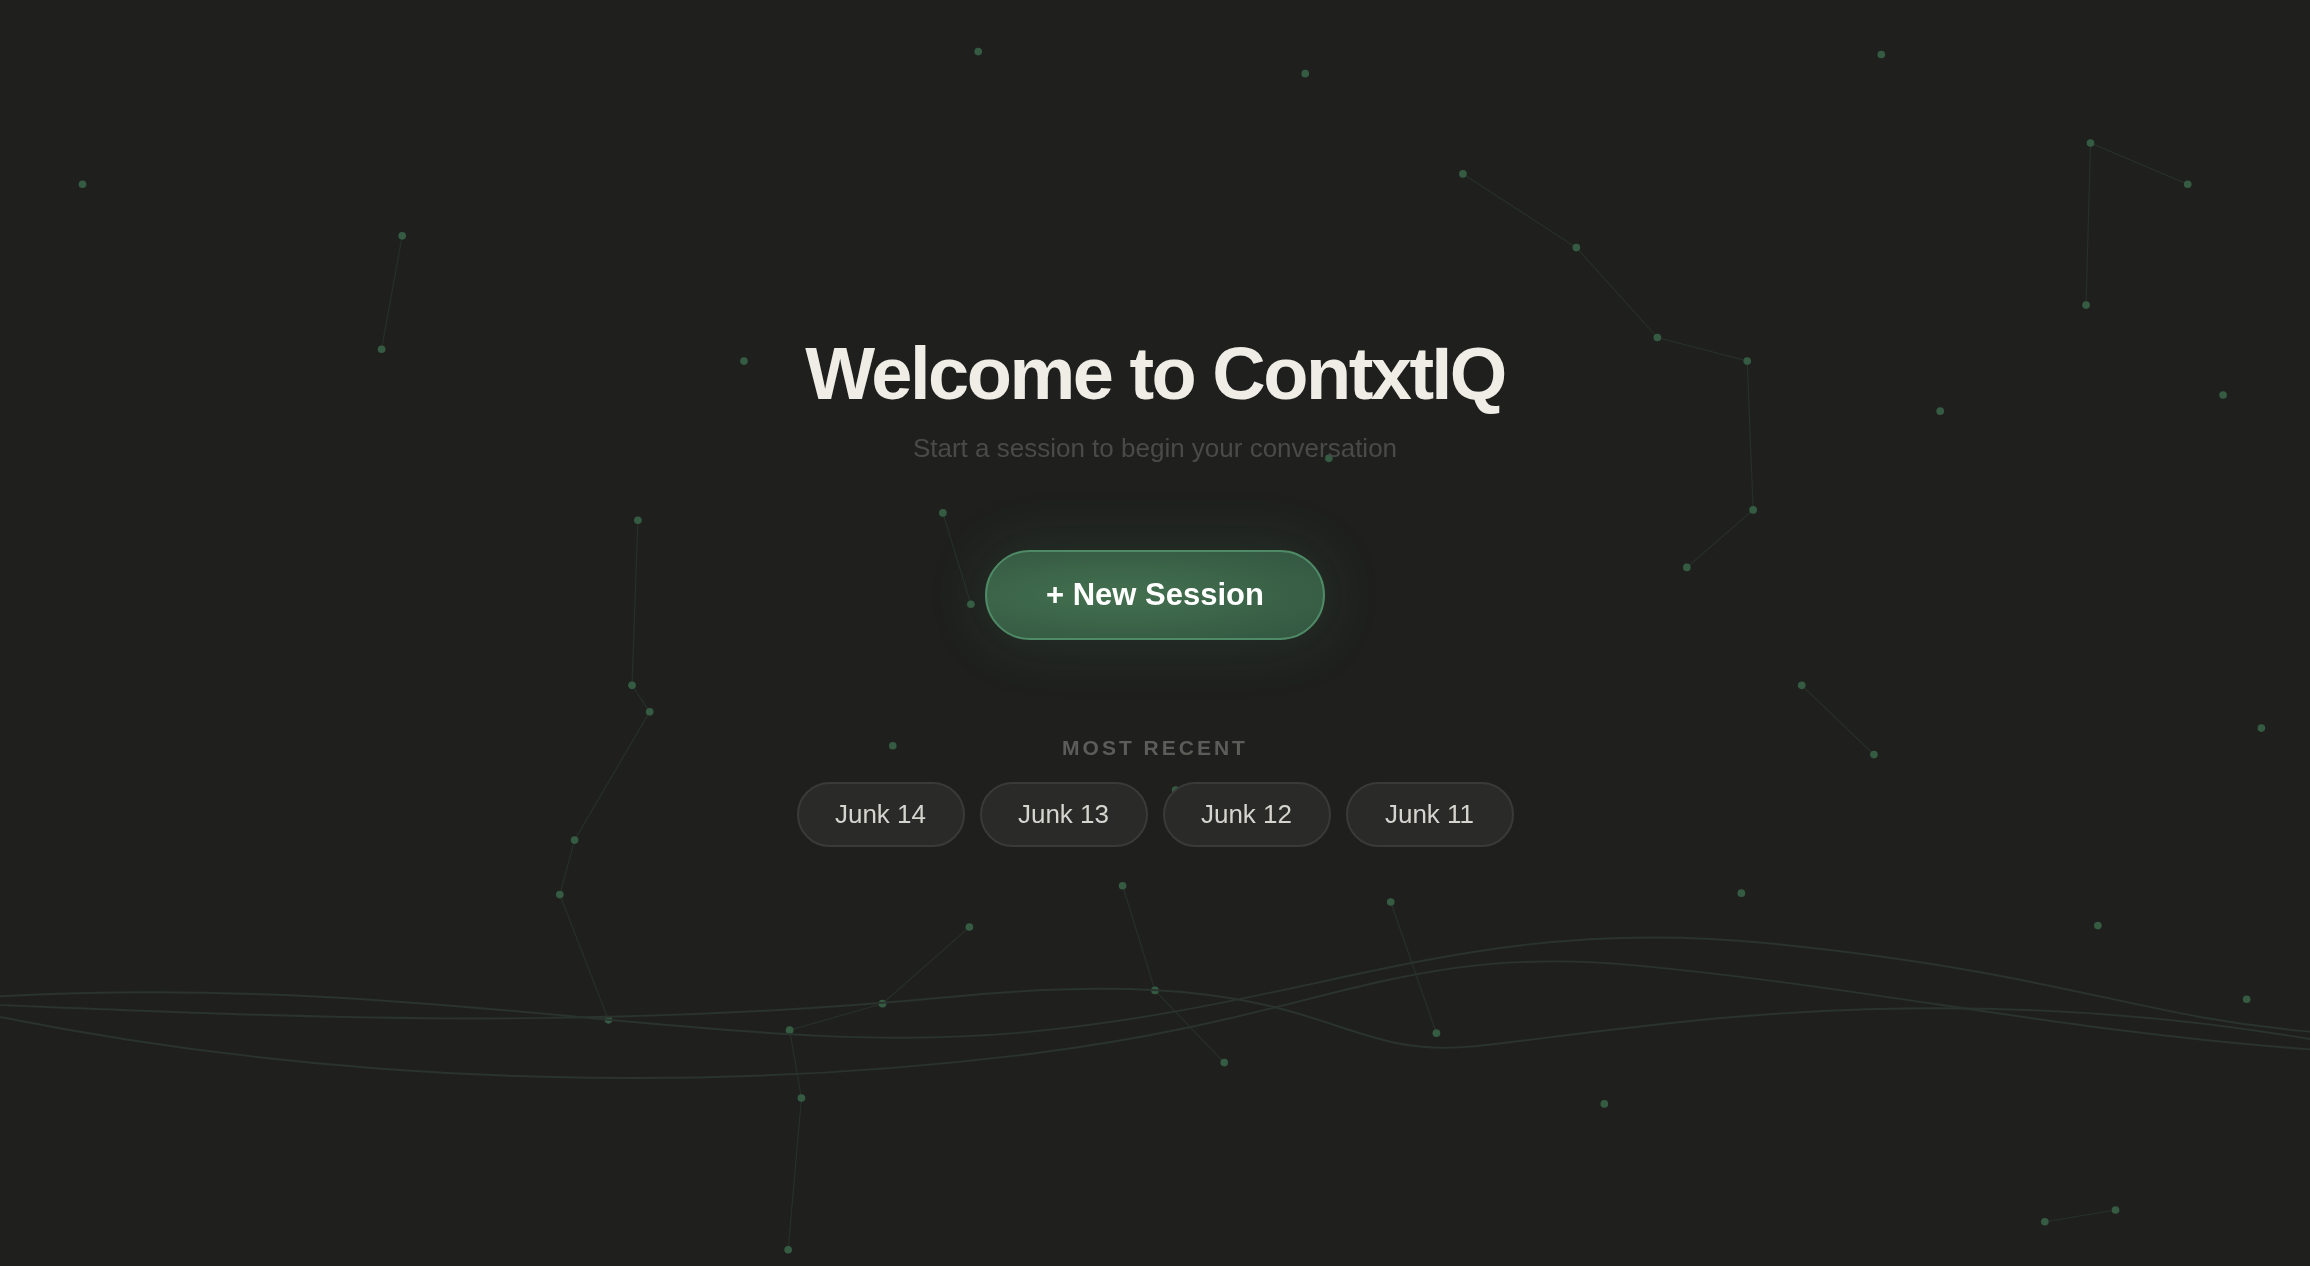  What do you see at coordinates (1246, 814) in the screenshot?
I see `recent-session-chip: Junk 12` at bounding box center [1246, 814].